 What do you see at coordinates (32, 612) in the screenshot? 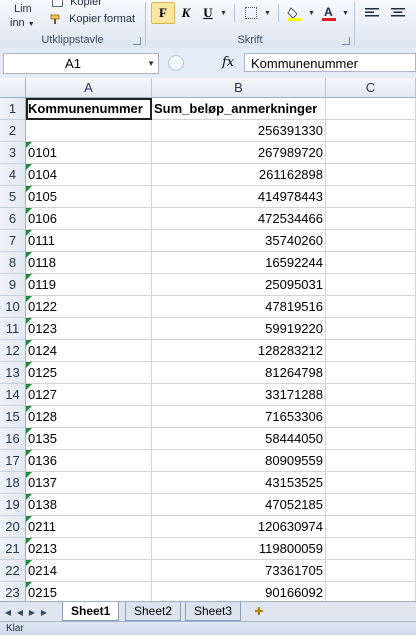
I see `next-sheet-icon: ▶` at bounding box center [32, 612].